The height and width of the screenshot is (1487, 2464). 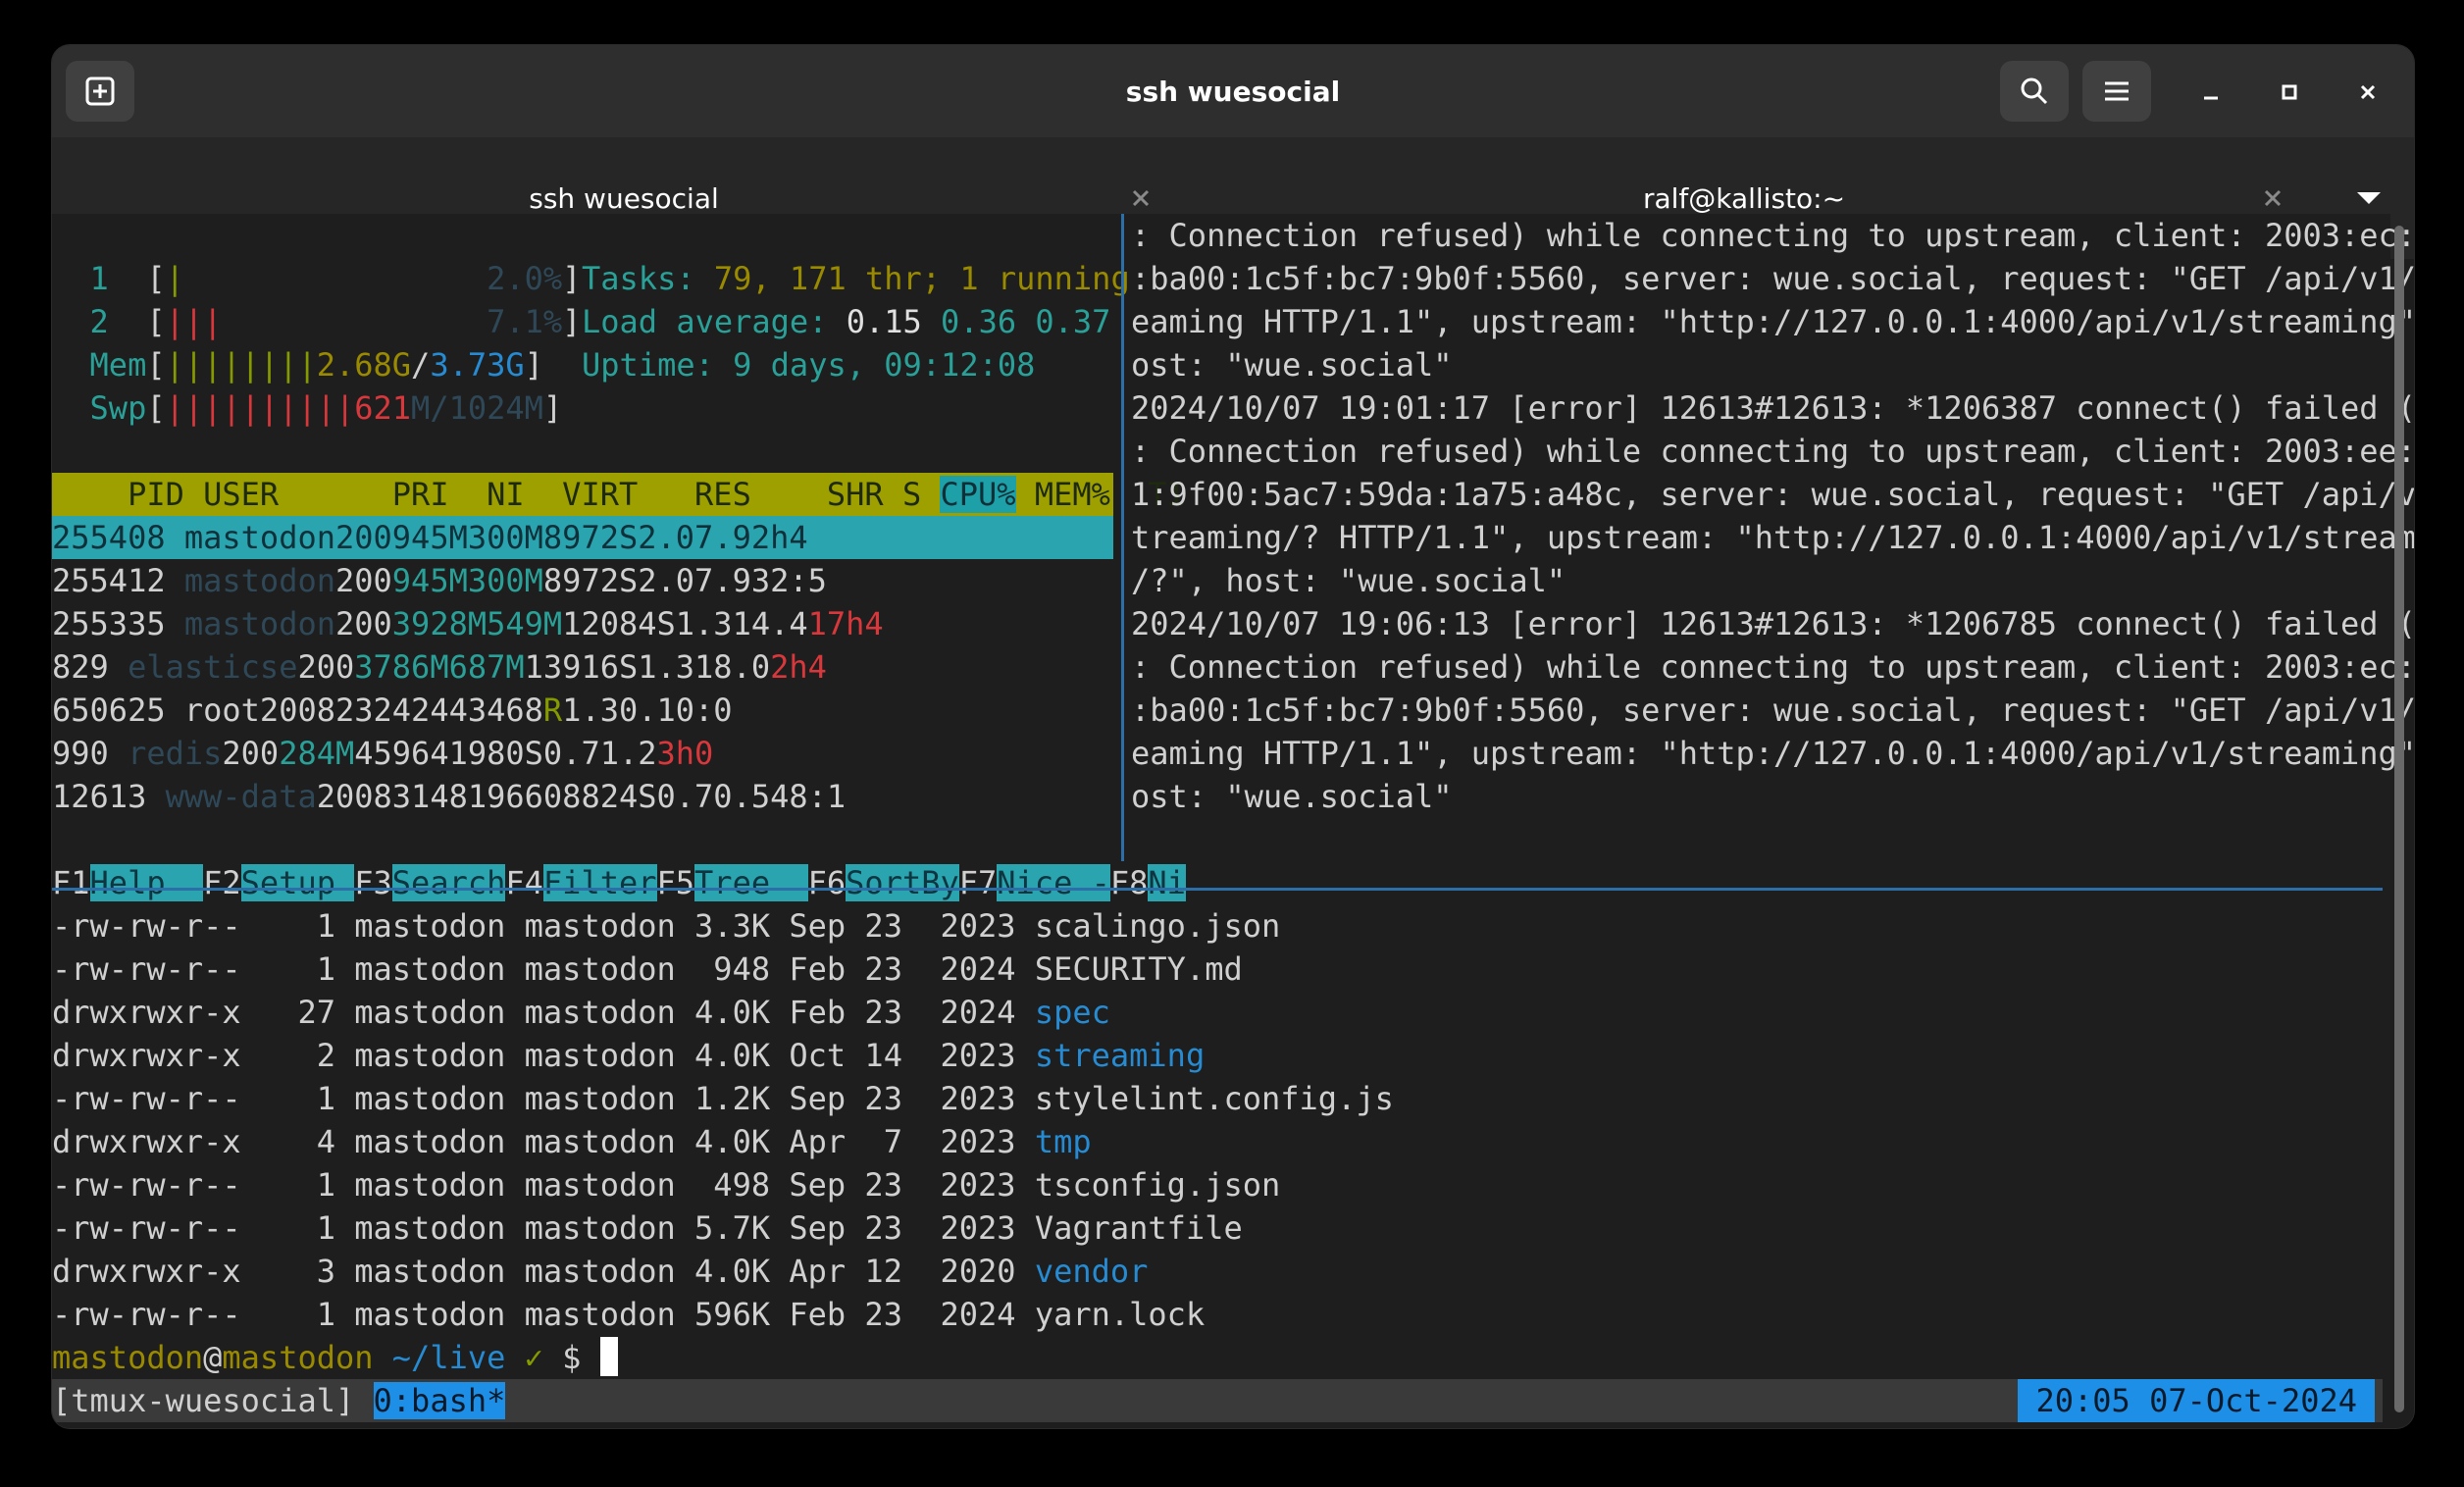 I want to click on text-cursor, so click(x=608, y=1357).